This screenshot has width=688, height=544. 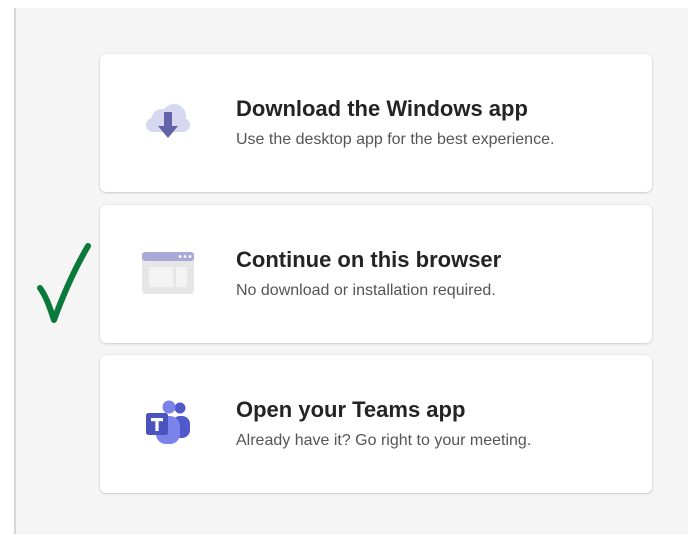 What do you see at coordinates (65, 284) in the screenshot?
I see `checkmark-icon` at bounding box center [65, 284].